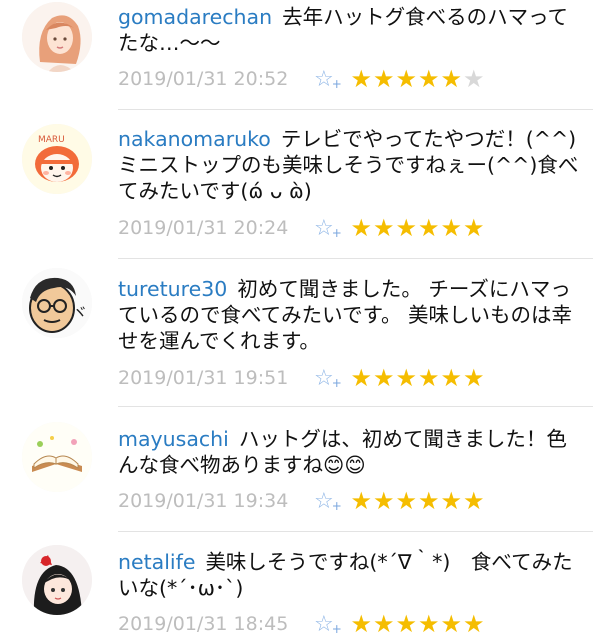  I want to click on avatar-tureture30: ヾ, so click(57, 303).